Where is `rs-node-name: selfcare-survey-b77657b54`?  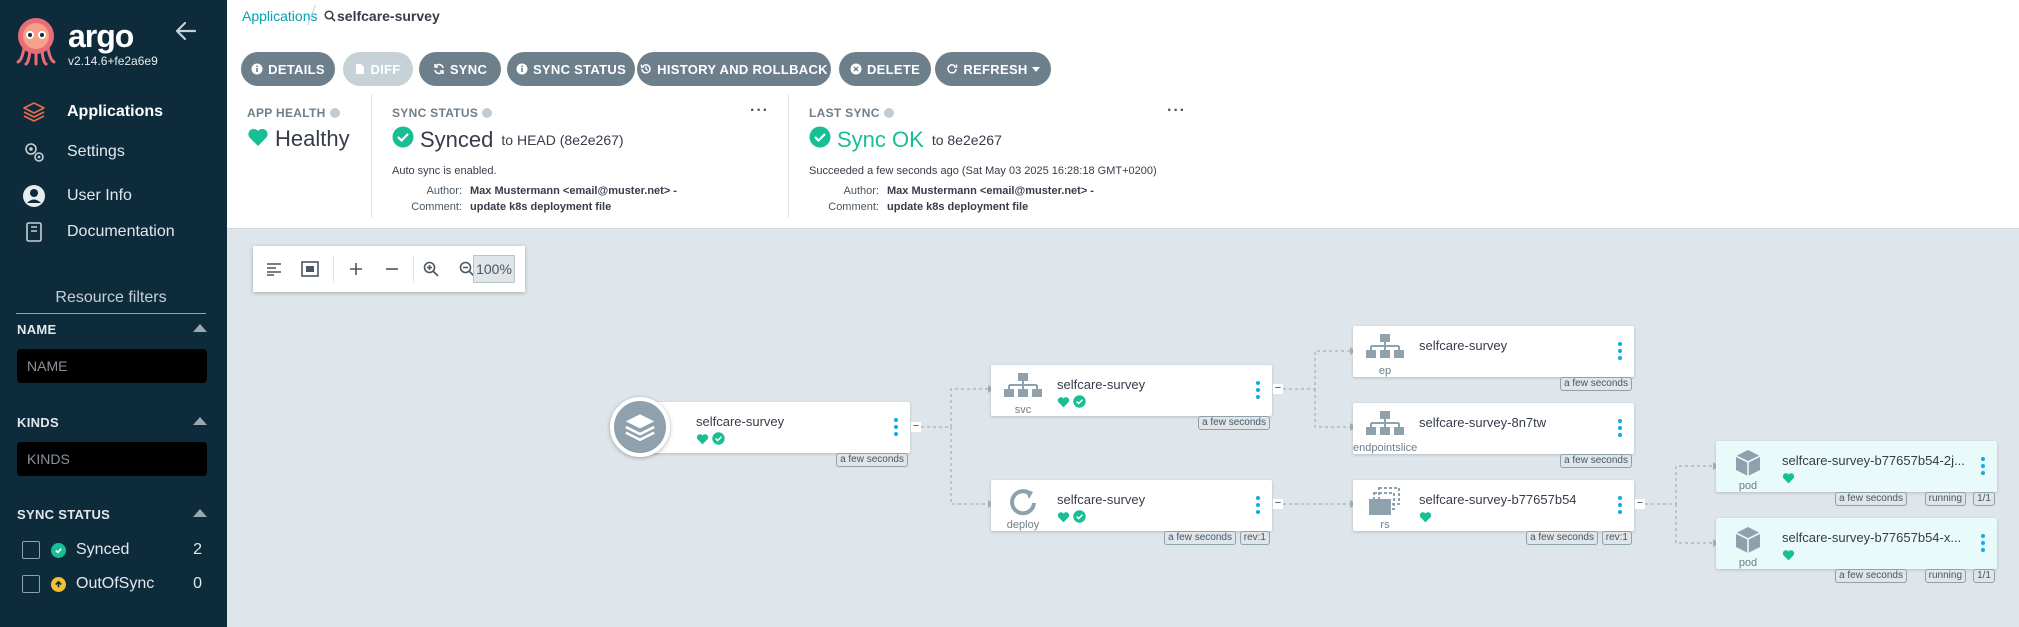
rs-node-name: selfcare-survey-b77657b54 is located at coordinates (1498, 499).